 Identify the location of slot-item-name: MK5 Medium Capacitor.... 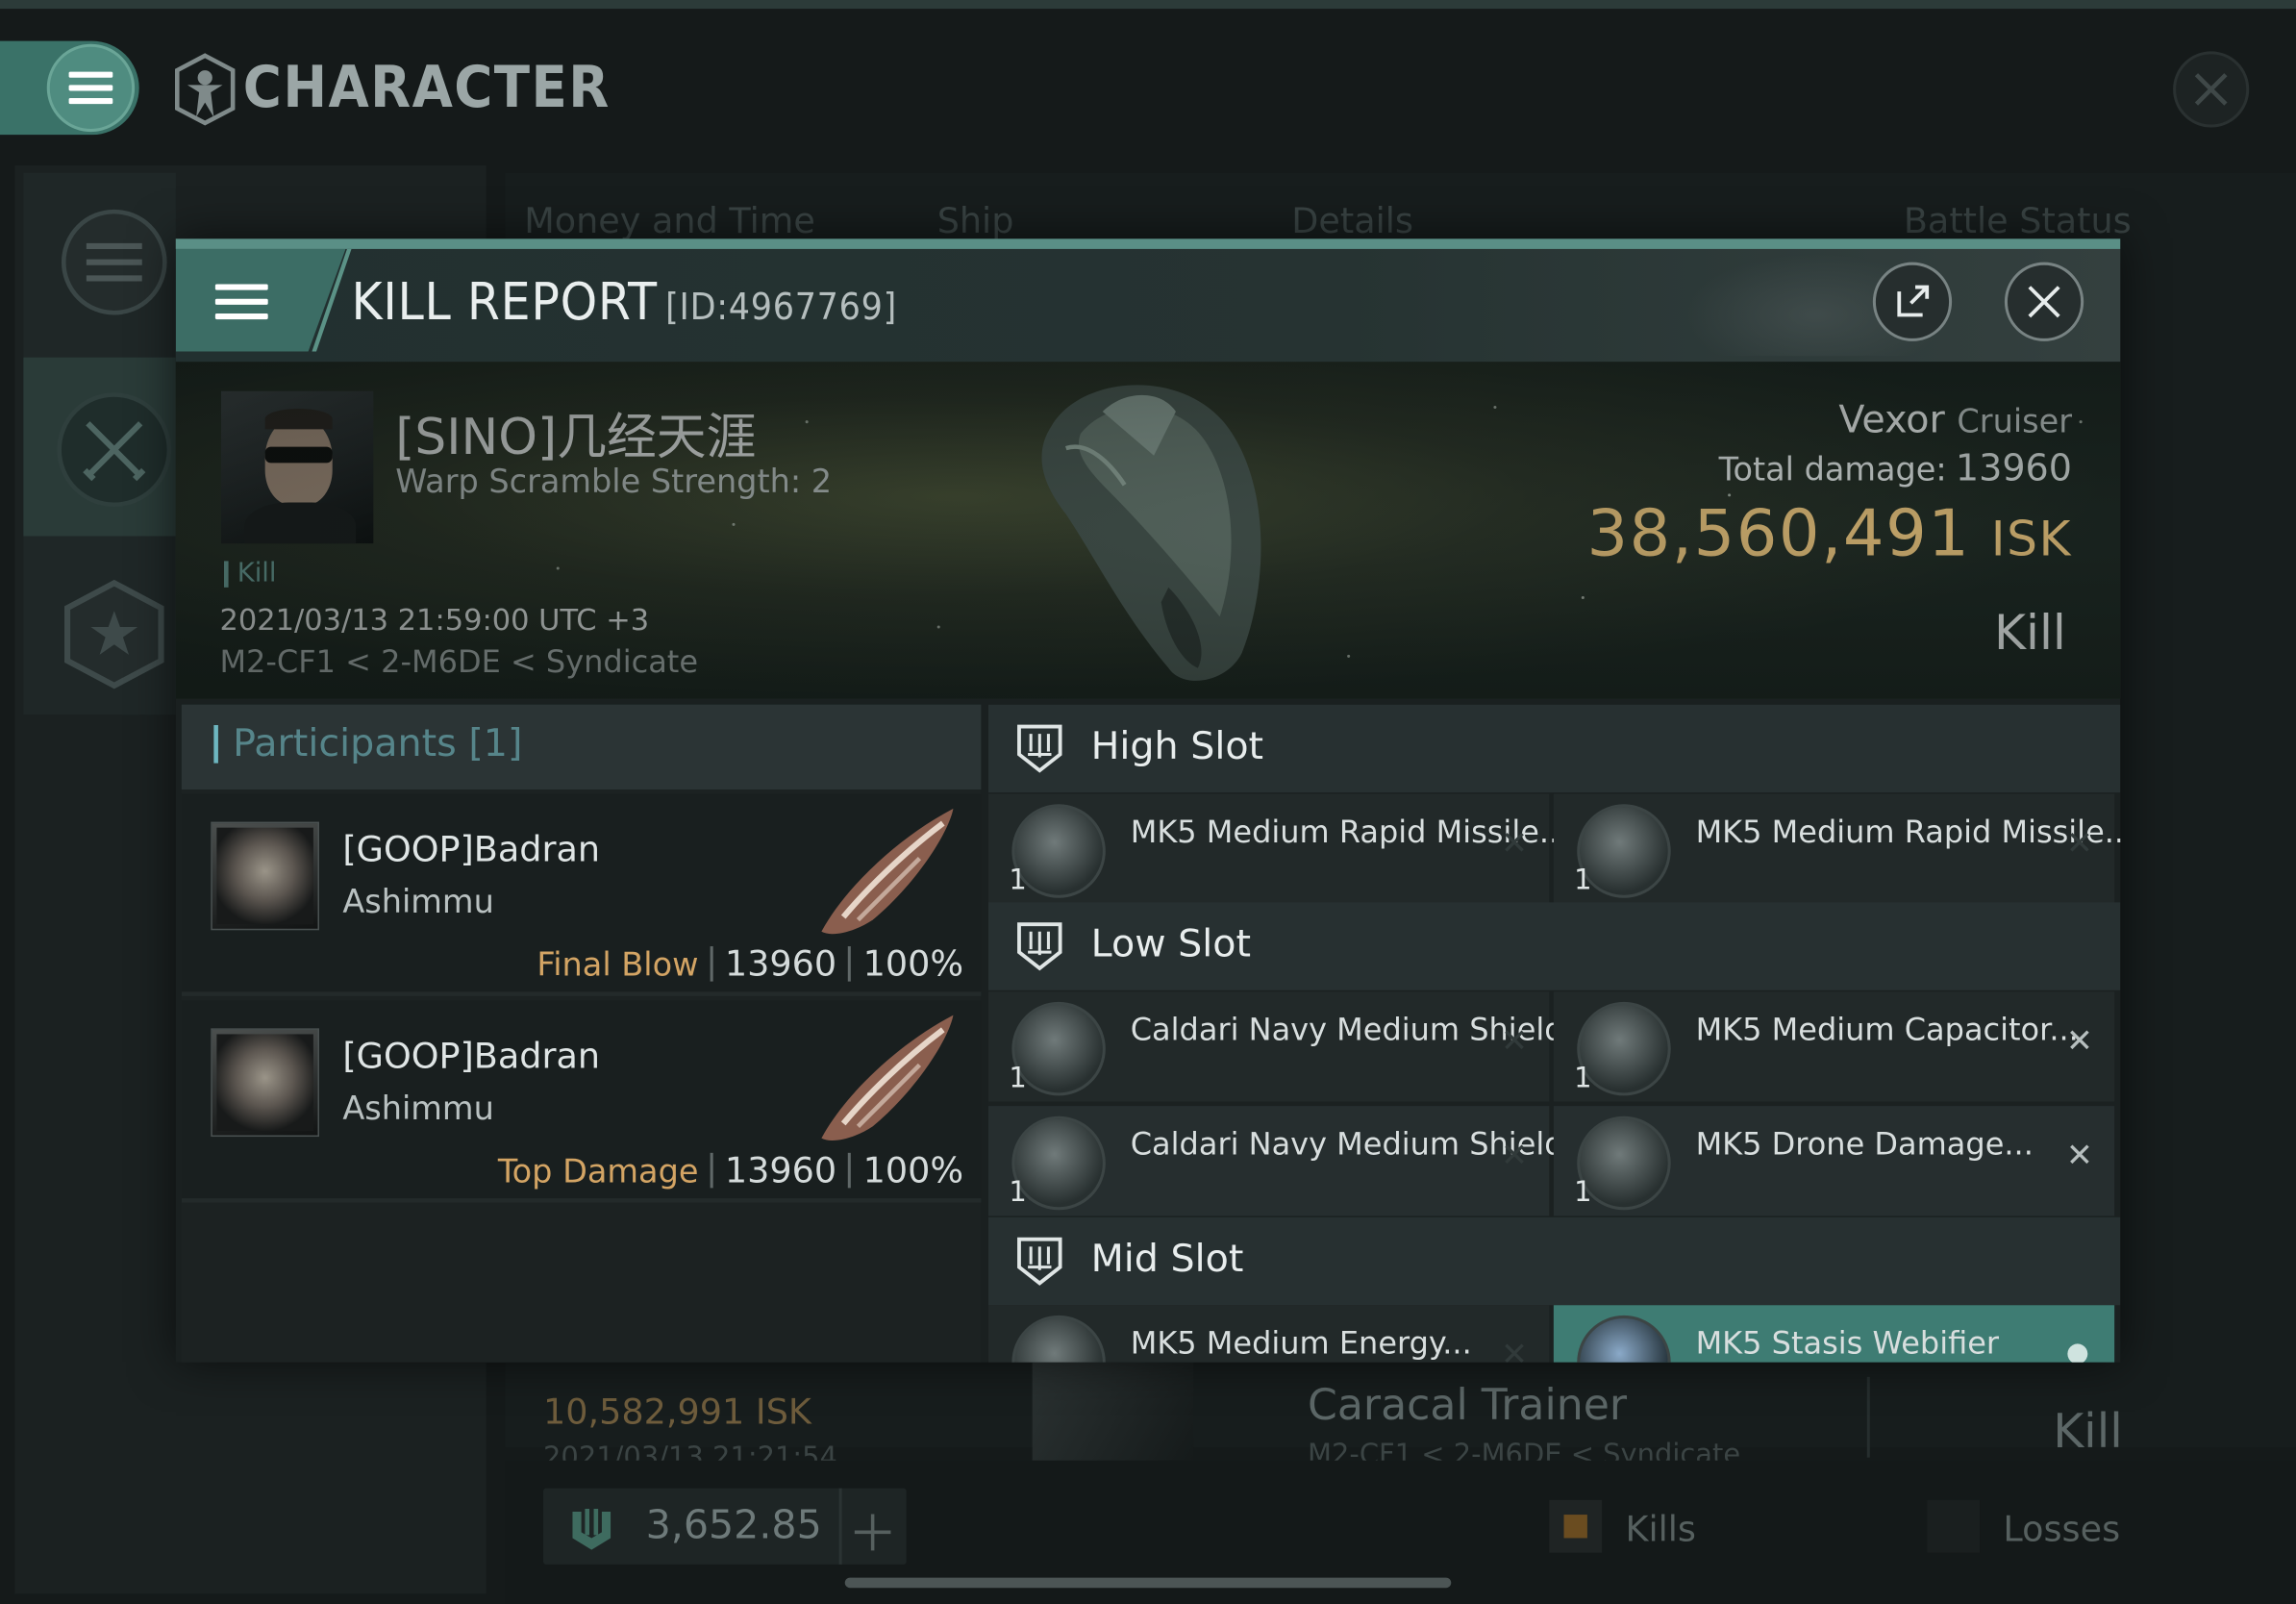
(1887, 1030).